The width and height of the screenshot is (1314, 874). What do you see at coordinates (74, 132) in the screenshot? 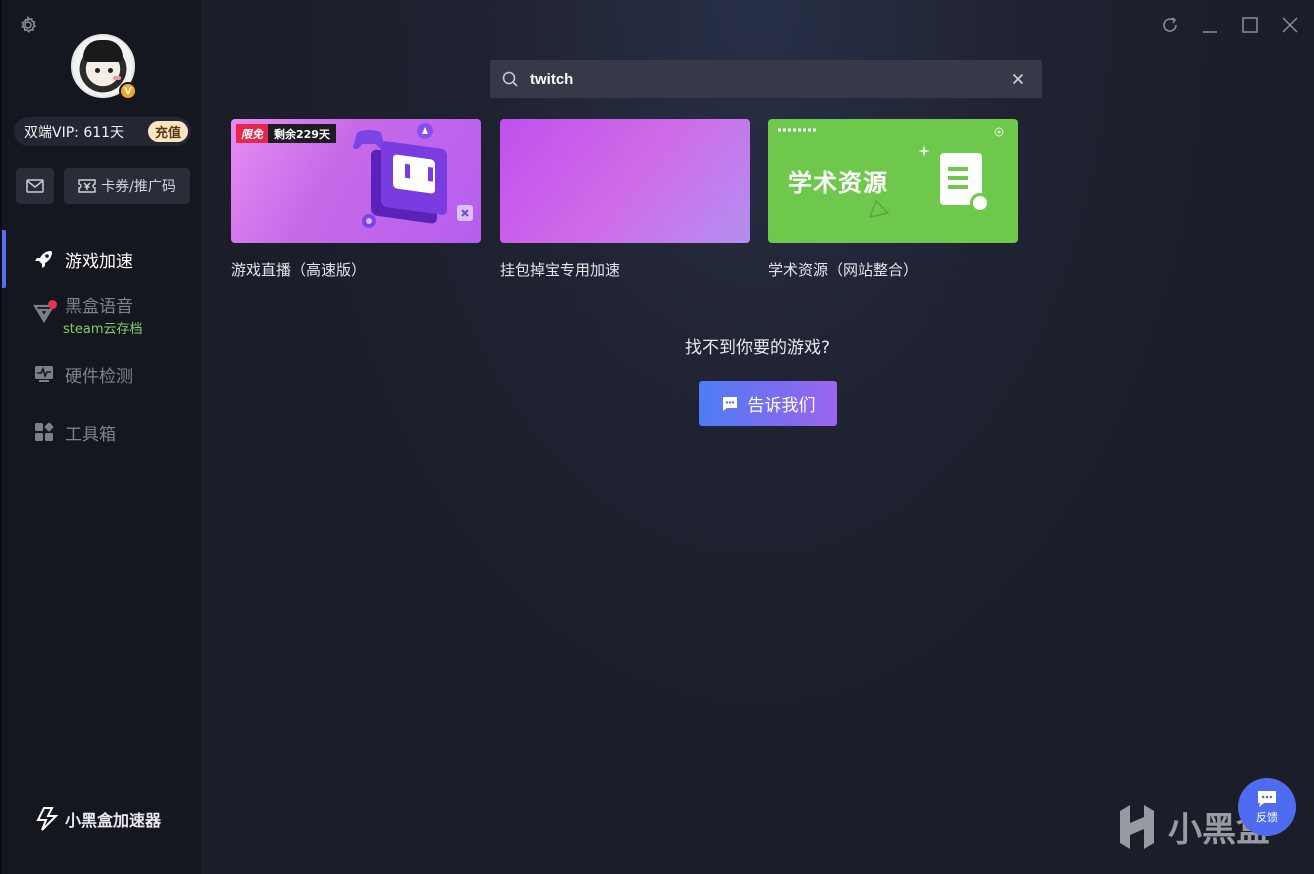
I see `vip-days-label: 双端VIP: 611天` at bounding box center [74, 132].